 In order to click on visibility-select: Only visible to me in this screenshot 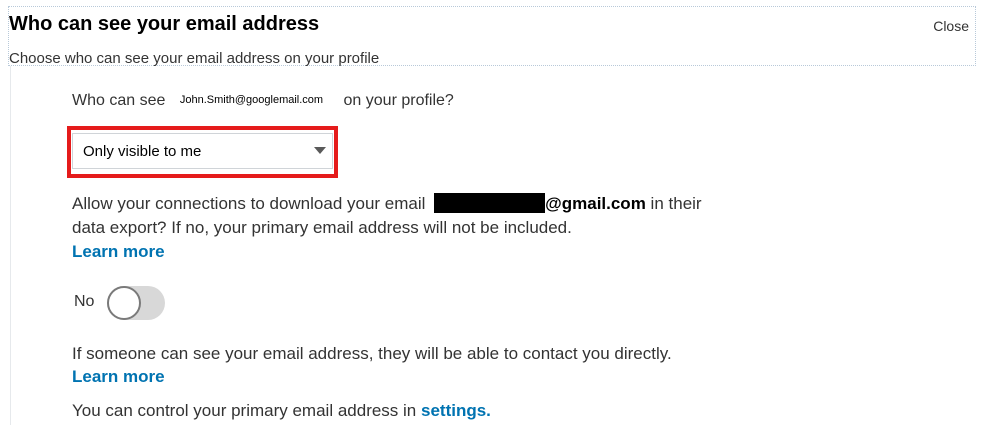, I will do `click(202, 151)`.